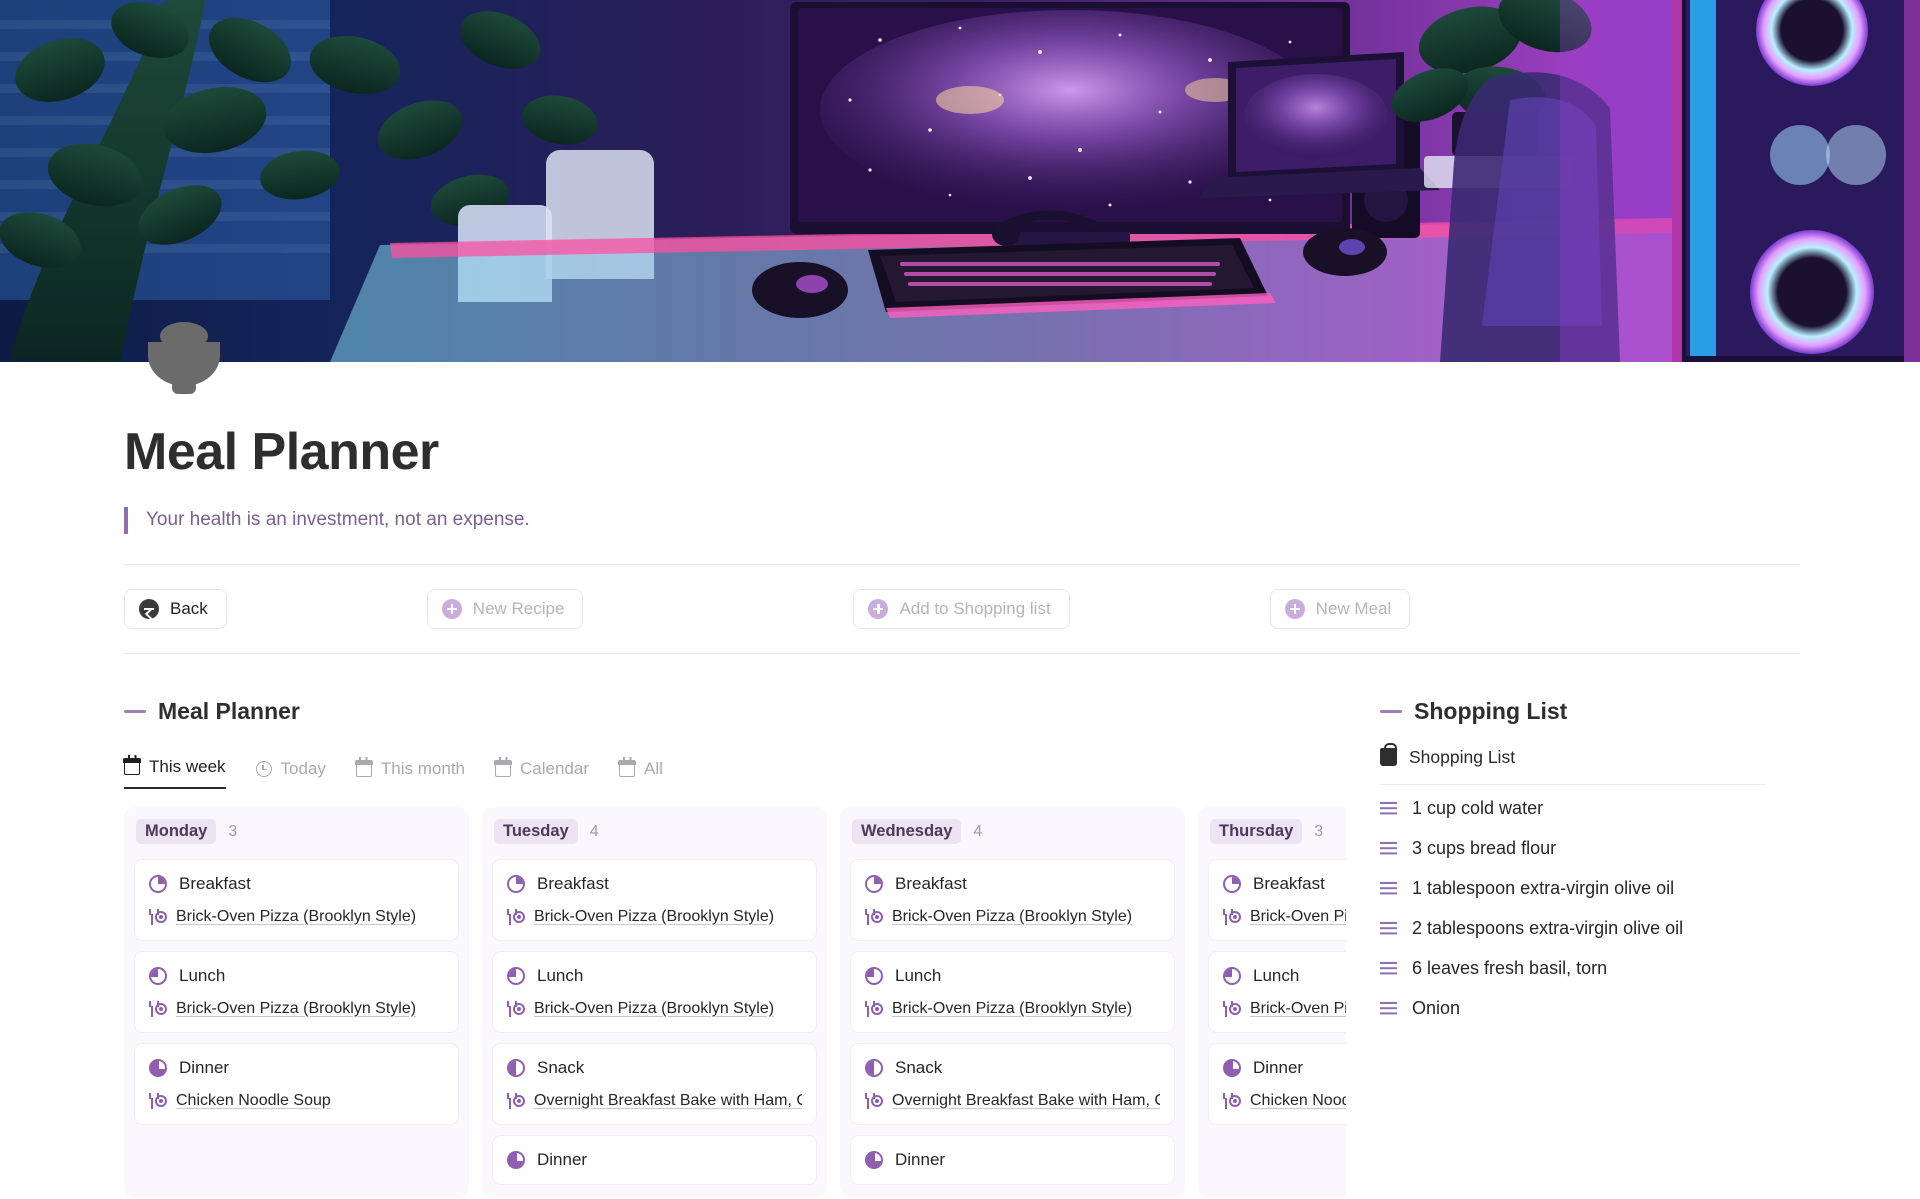  What do you see at coordinates (734, 769) in the screenshot?
I see `planner-tabs: This week Today This month Calendar All` at bounding box center [734, 769].